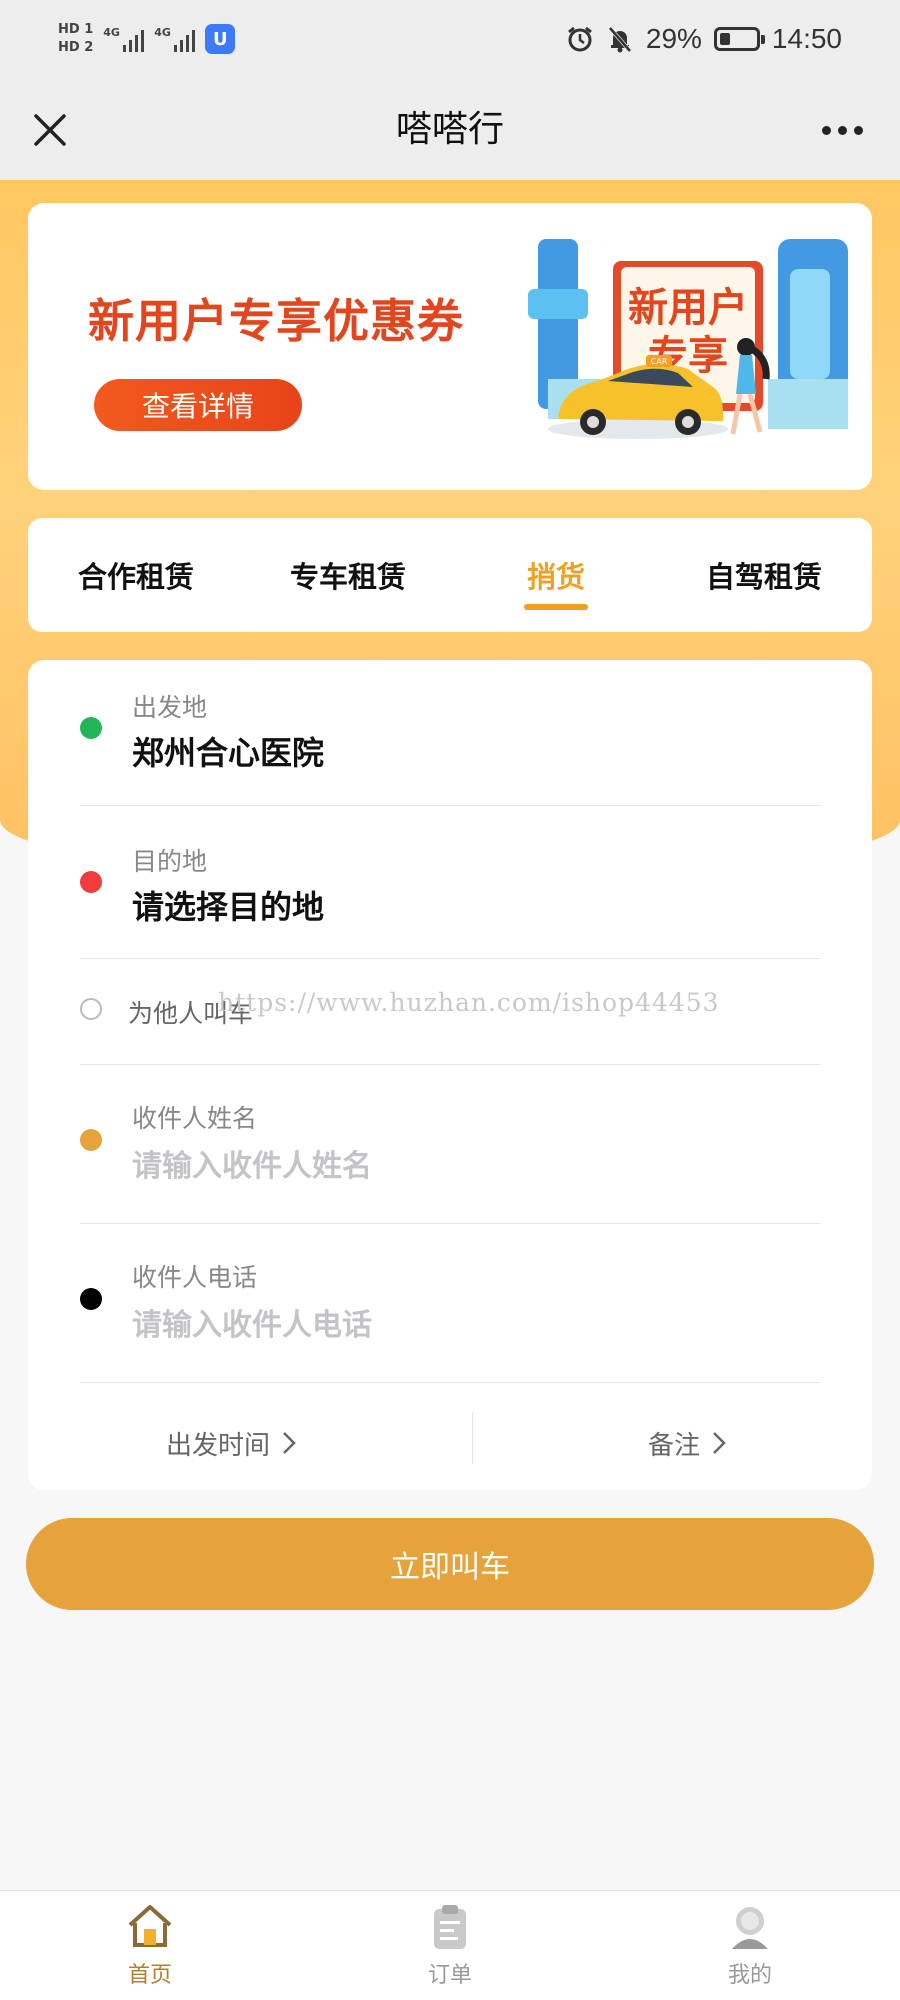  Describe the element at coordinates (76, 29) in the screenshot. I see `hd-1-tag: HD 1` at that location.